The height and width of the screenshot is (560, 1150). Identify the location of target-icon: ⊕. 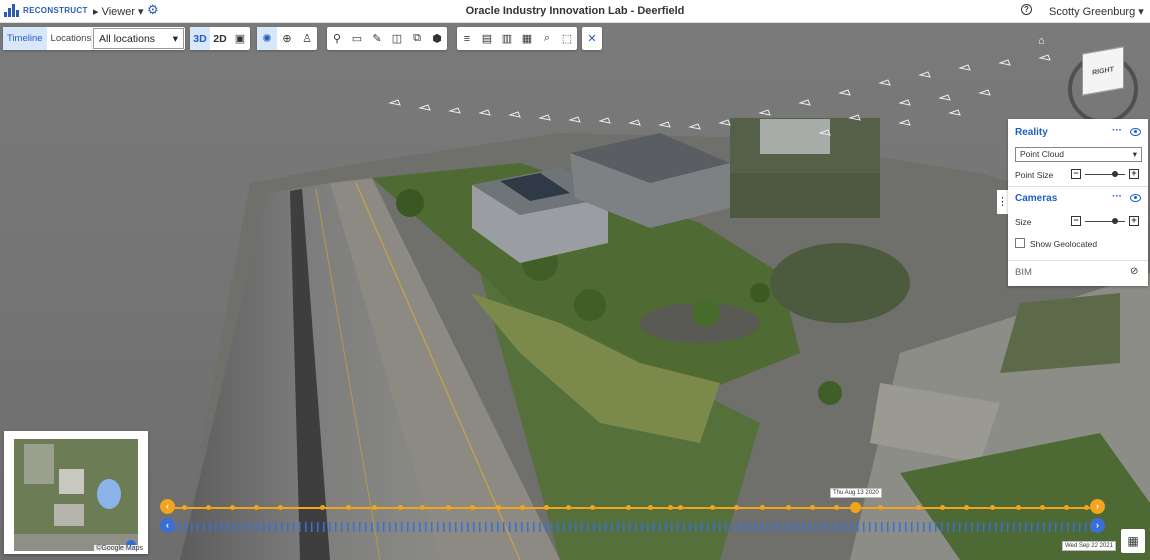
(287, 38).